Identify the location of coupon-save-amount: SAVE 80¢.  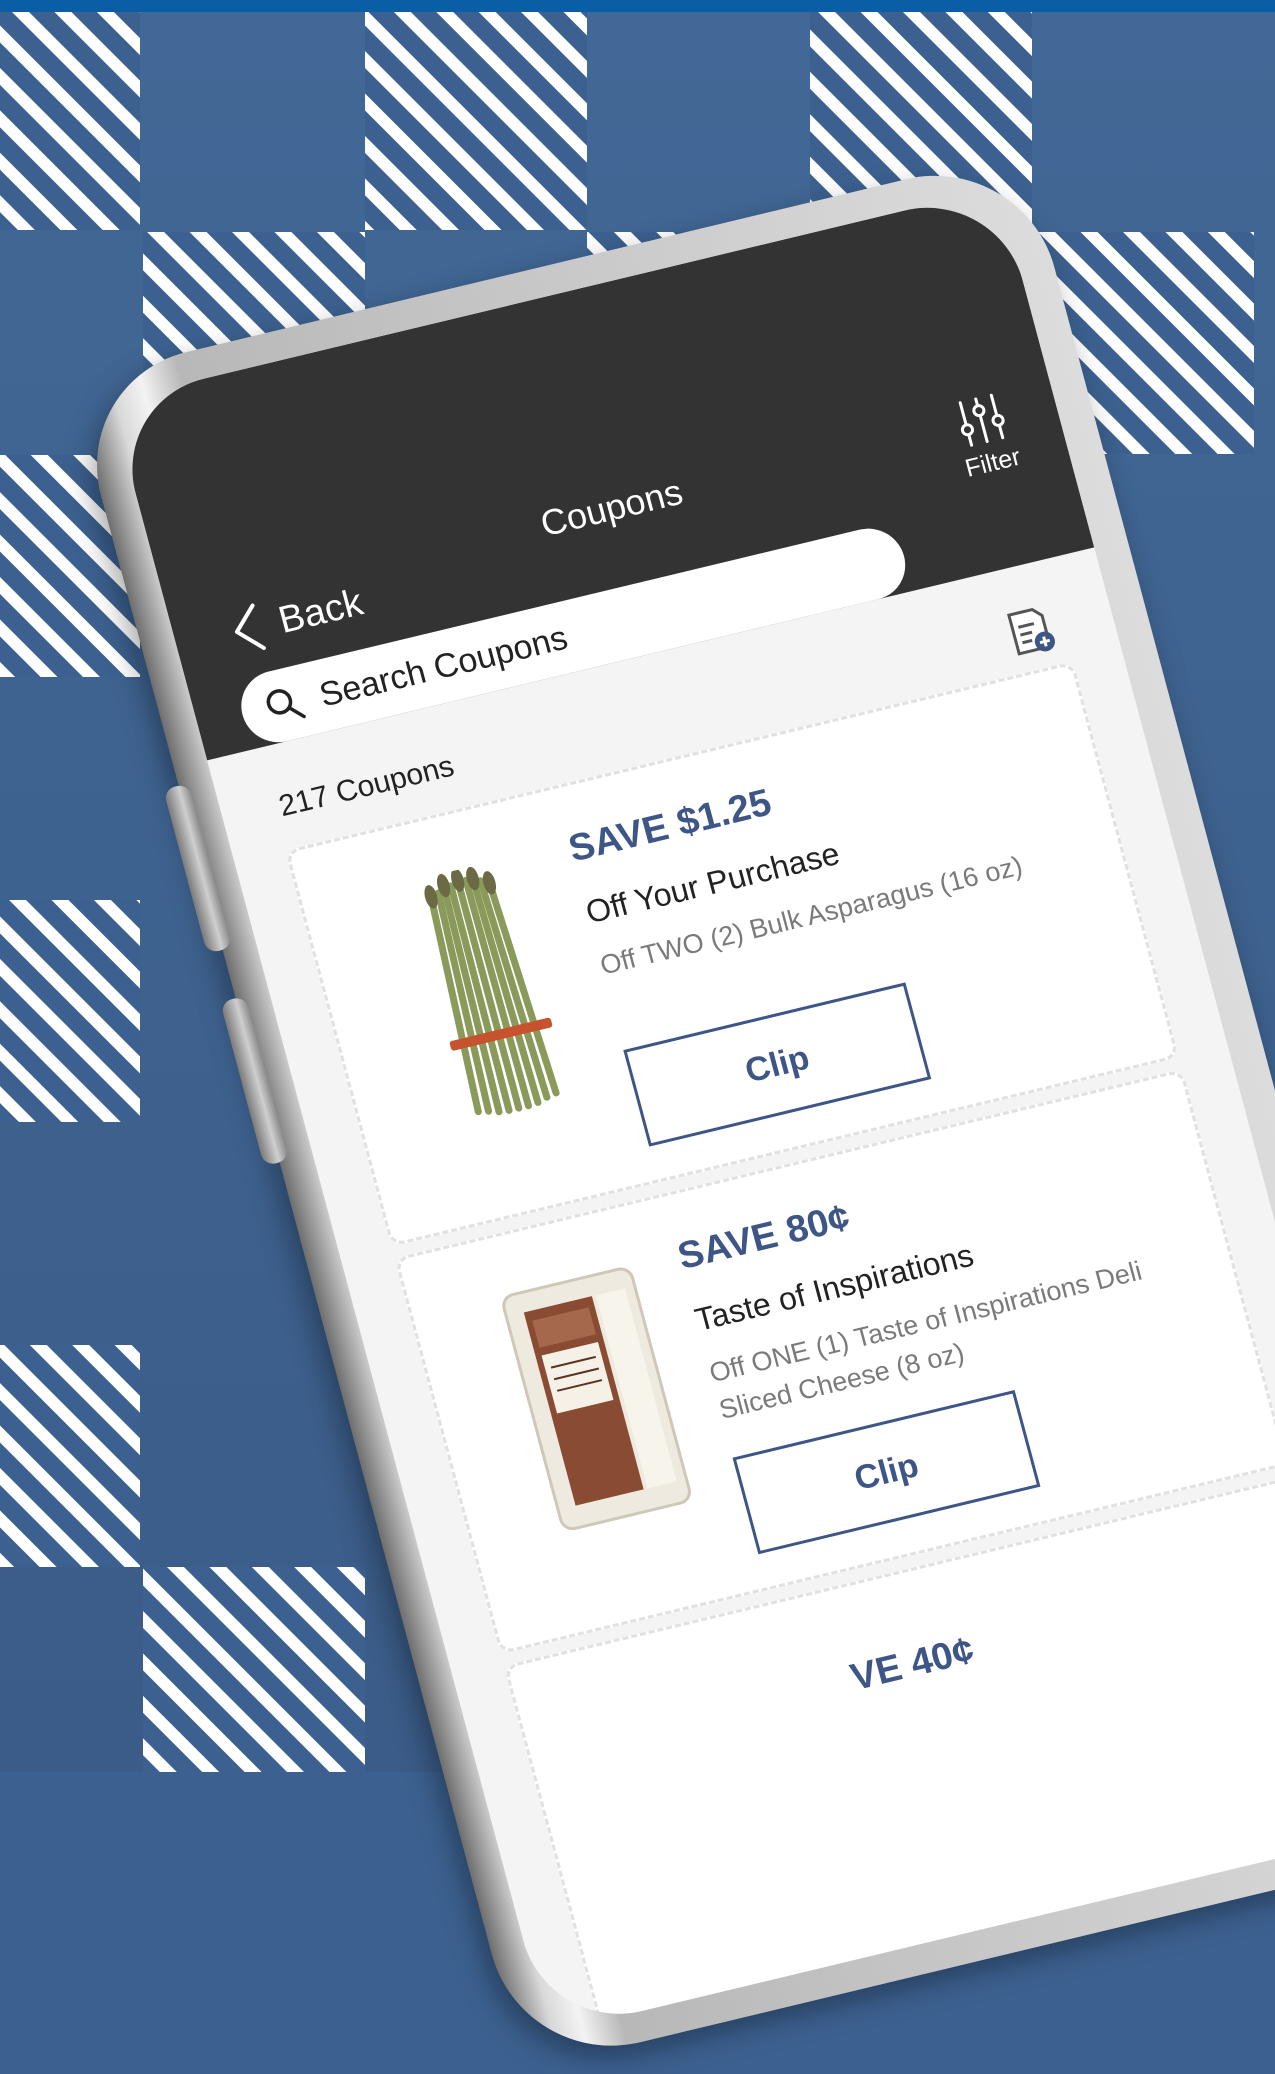
(764, 1237).